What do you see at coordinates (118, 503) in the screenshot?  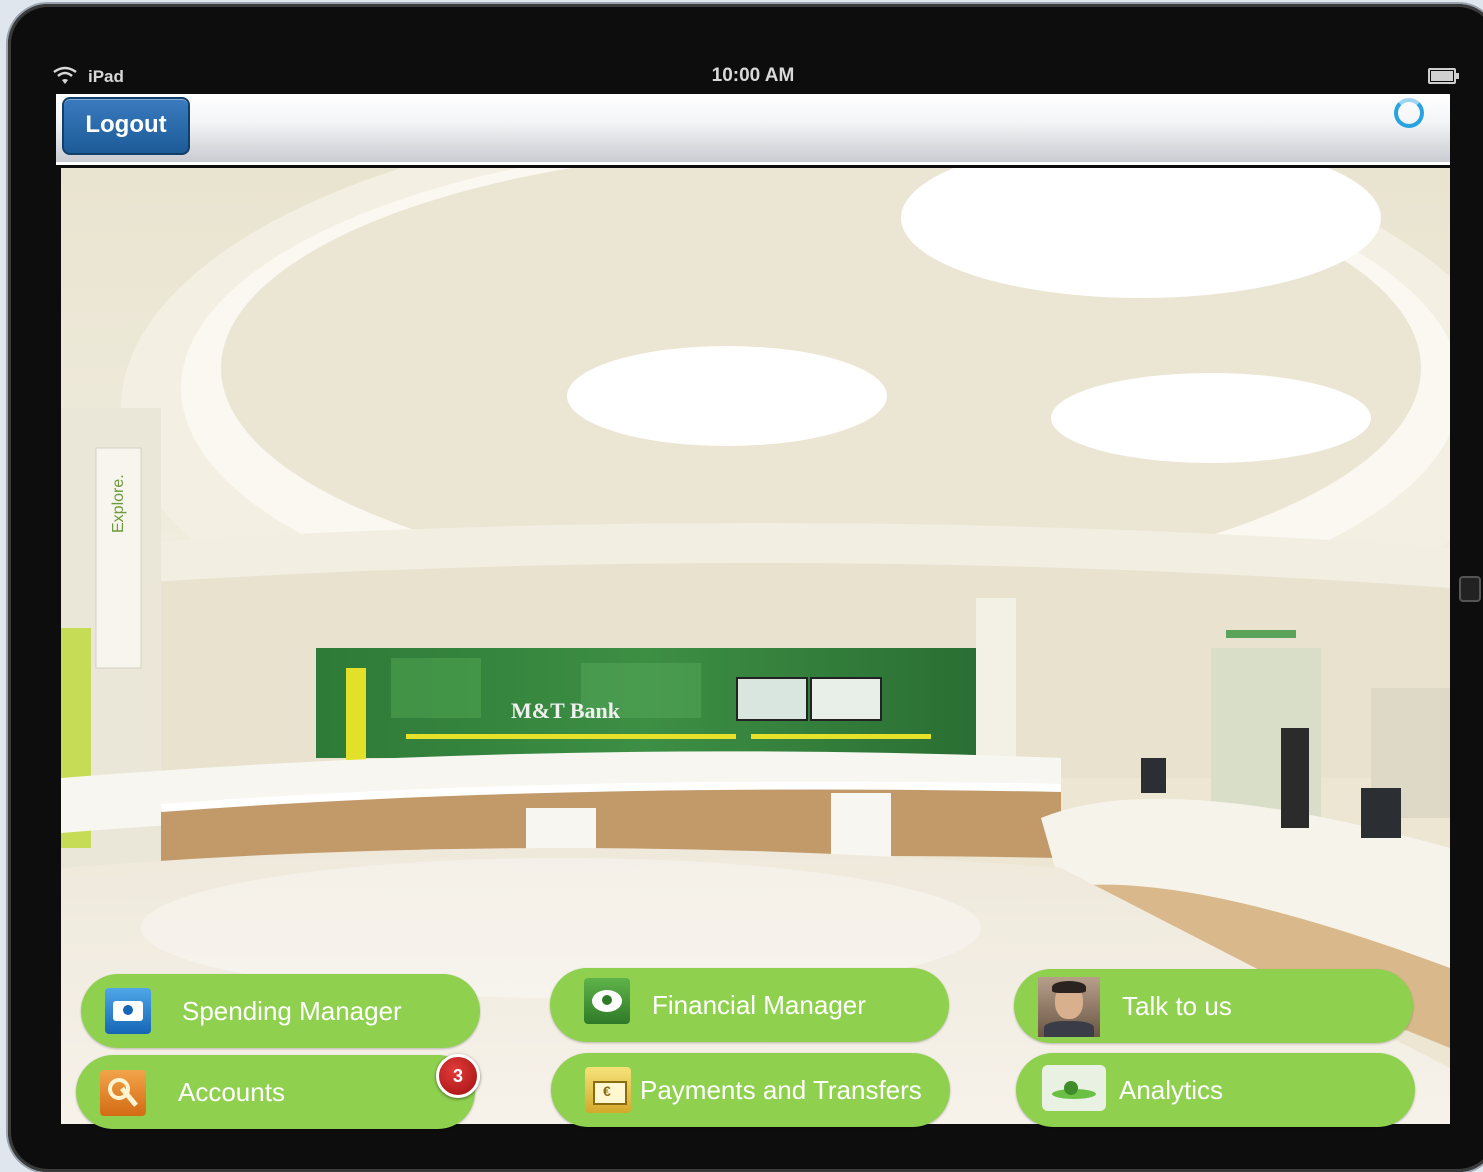 I see `explore-banner-text: Explore.` at bounding box center [118, 503].